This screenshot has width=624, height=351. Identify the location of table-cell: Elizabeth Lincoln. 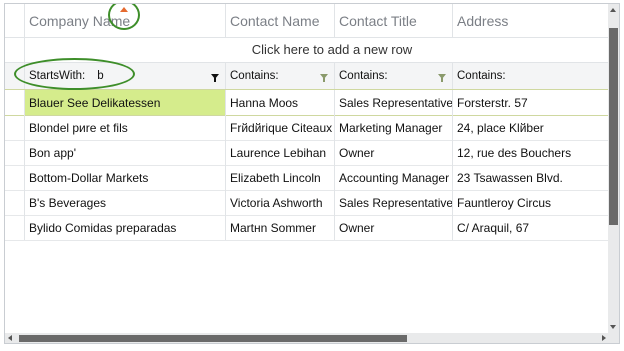
(280, 177).